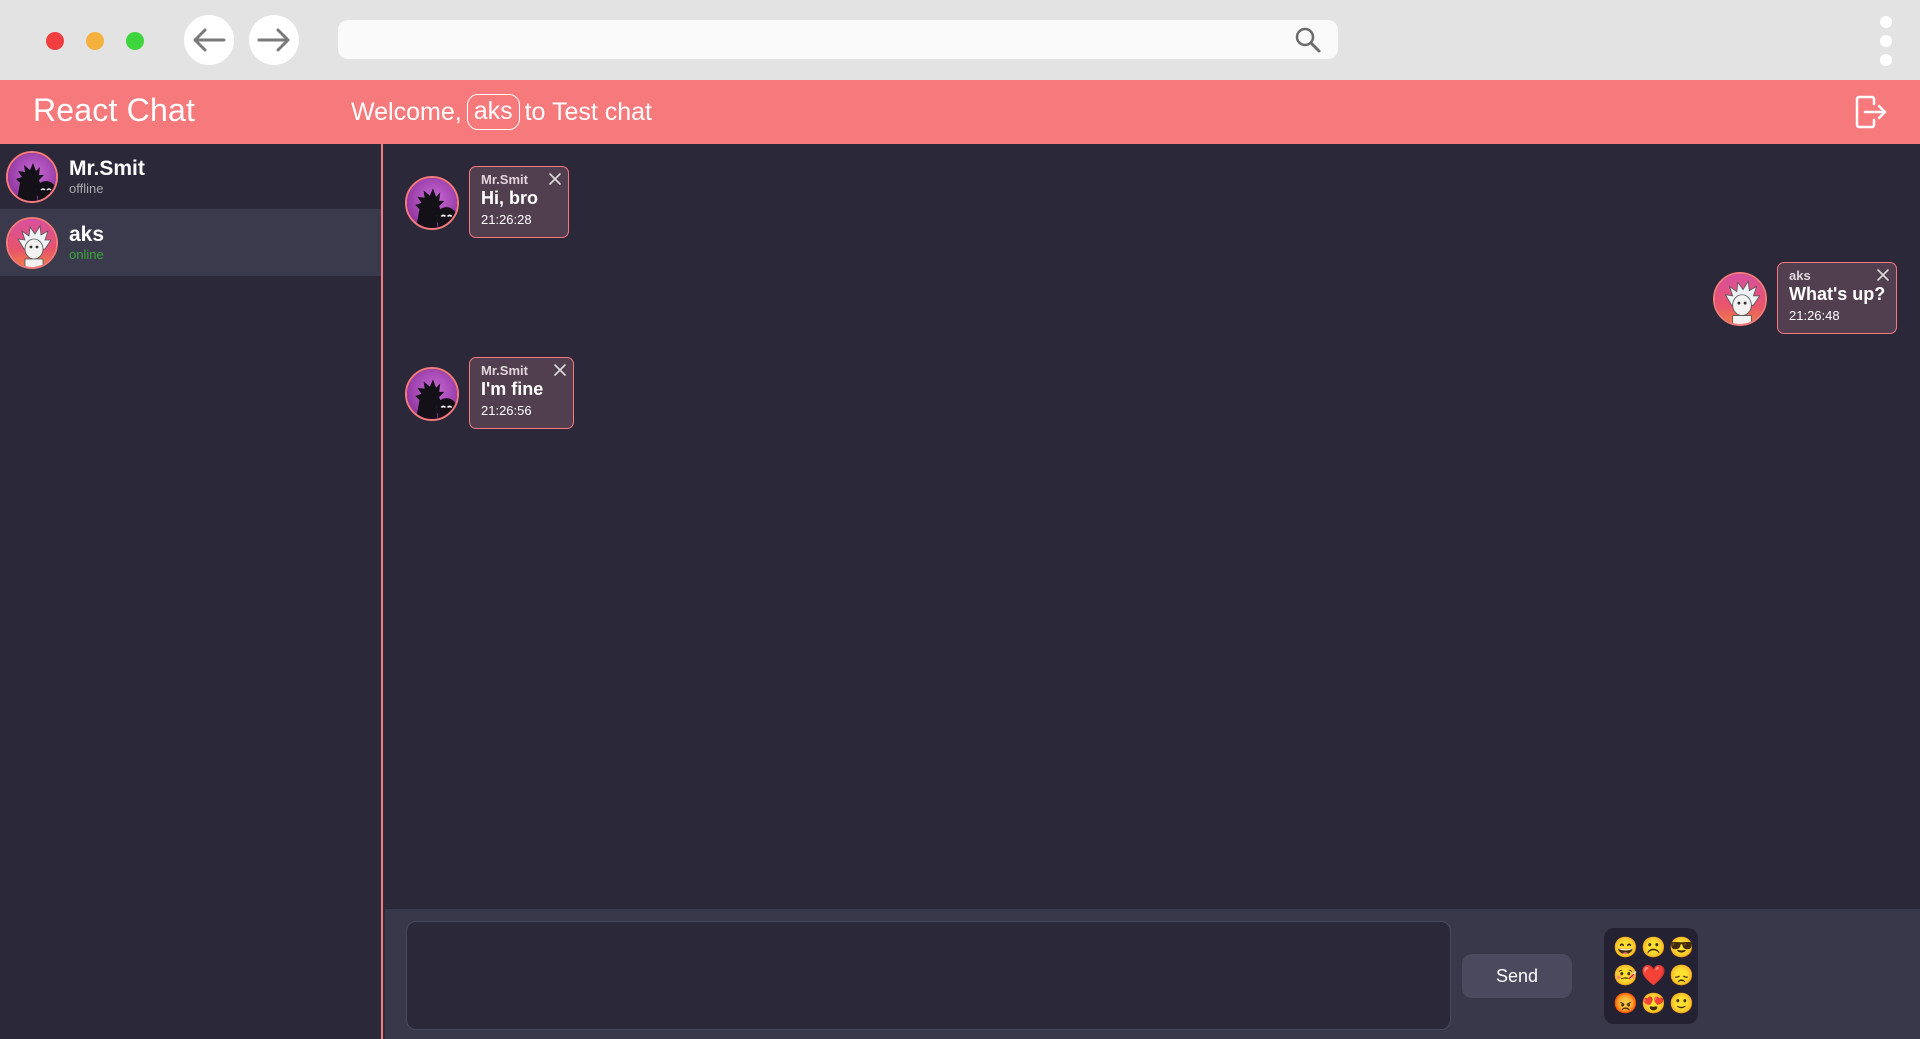 This screenshot has height=1039, width=1920. Describe the element at coordinates (1517, 976) in the screenshot. I see `send-button: Send` at that location.